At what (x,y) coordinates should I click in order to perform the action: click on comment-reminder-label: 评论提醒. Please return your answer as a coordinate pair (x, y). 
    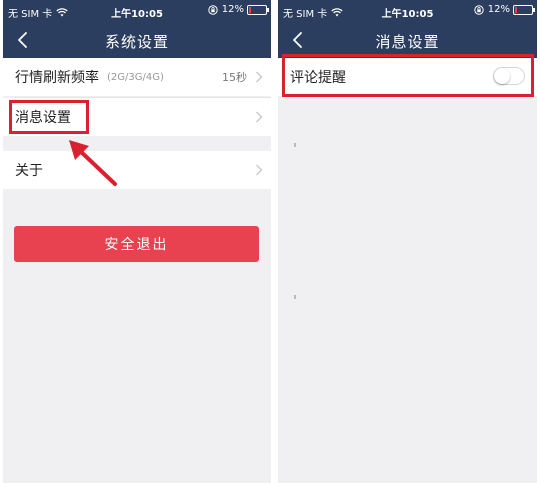
    Looking at the image, I should click on (318, 78).